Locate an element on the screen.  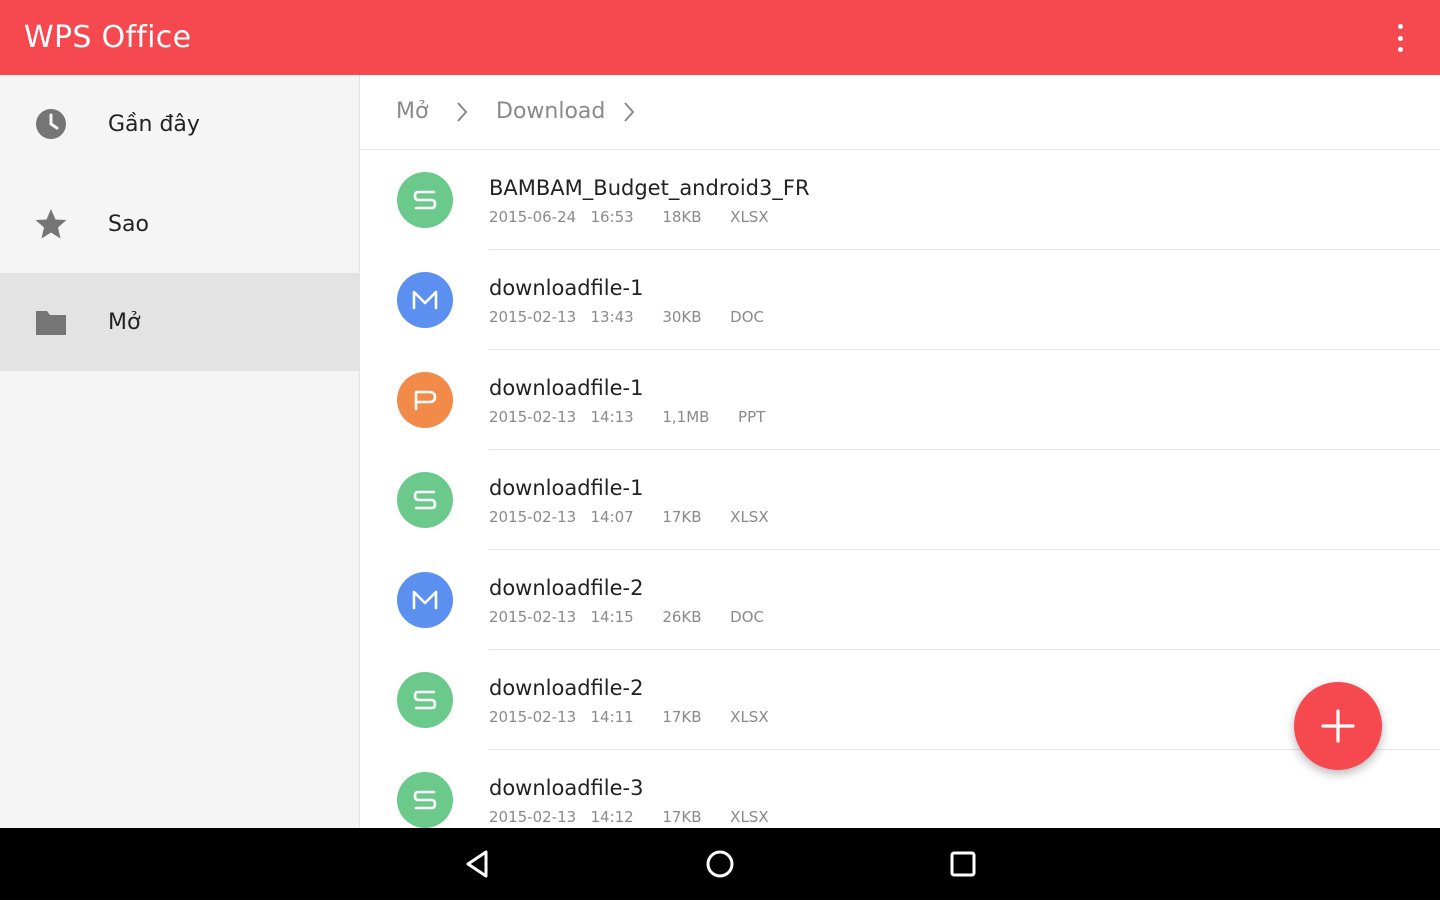
star-icon is located at coordinates (51, 224).